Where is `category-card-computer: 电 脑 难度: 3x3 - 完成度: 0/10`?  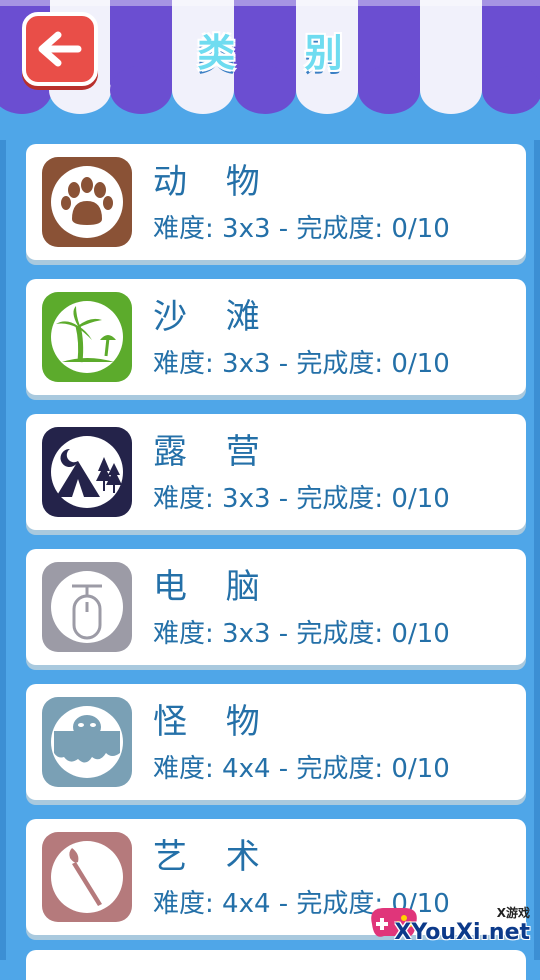
category-card-computer: 电 脑 难度: 3x3 - 完成度: 0/10 is located at coordinates (276, 607).